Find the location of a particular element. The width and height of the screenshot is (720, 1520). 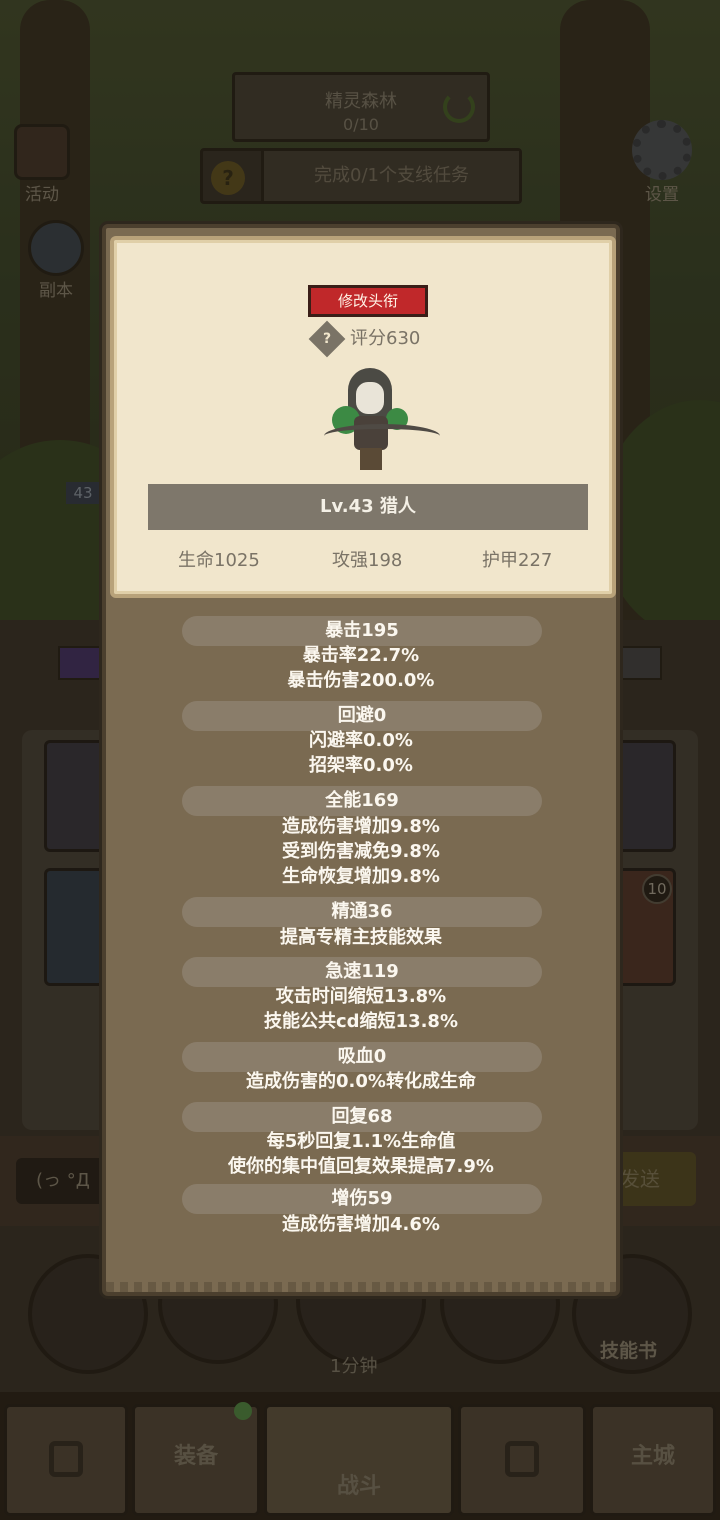

change-title-button: 修改头衔 is located at coordinates (368, 301).